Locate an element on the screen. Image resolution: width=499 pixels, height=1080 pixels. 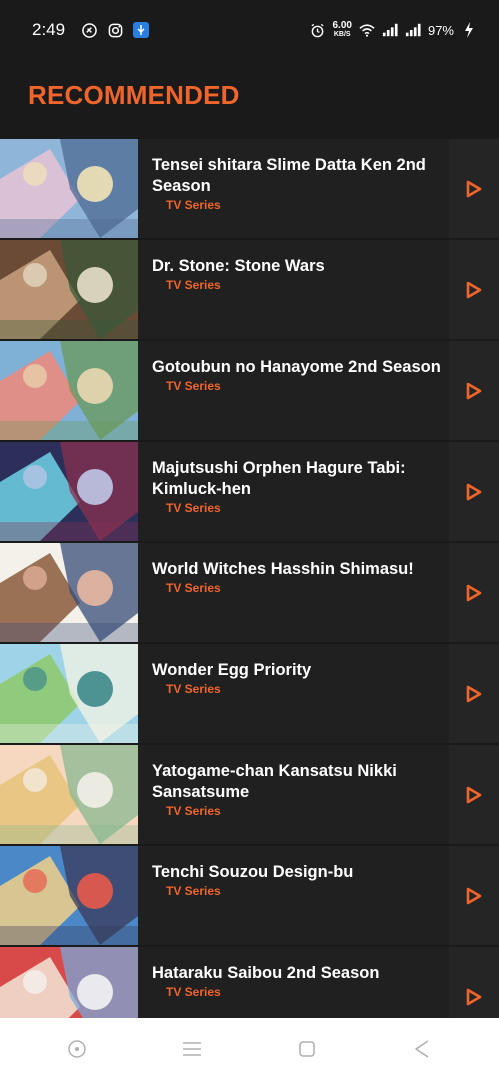
circle-dot-icon is located at coordinates (77, 1049).